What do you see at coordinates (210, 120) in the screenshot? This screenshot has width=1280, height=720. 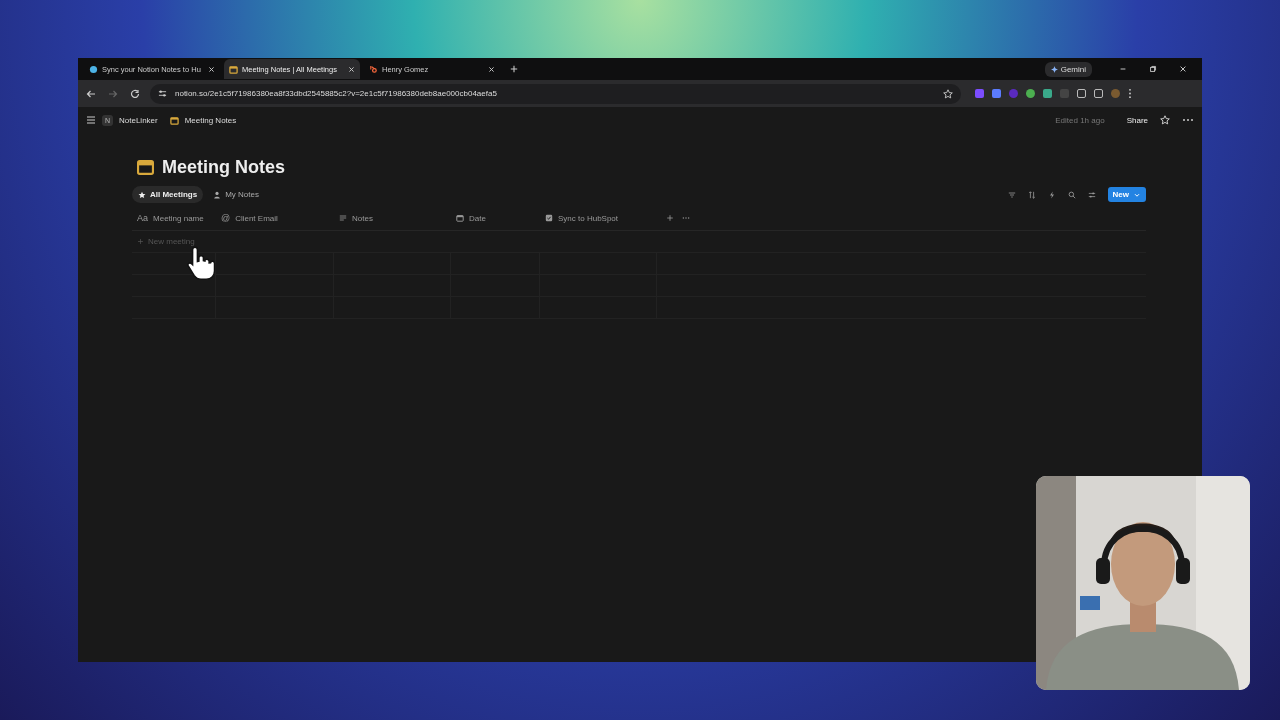 I see `breadcrumb-link: Meeting Notes` at bounding box center [210, 120].